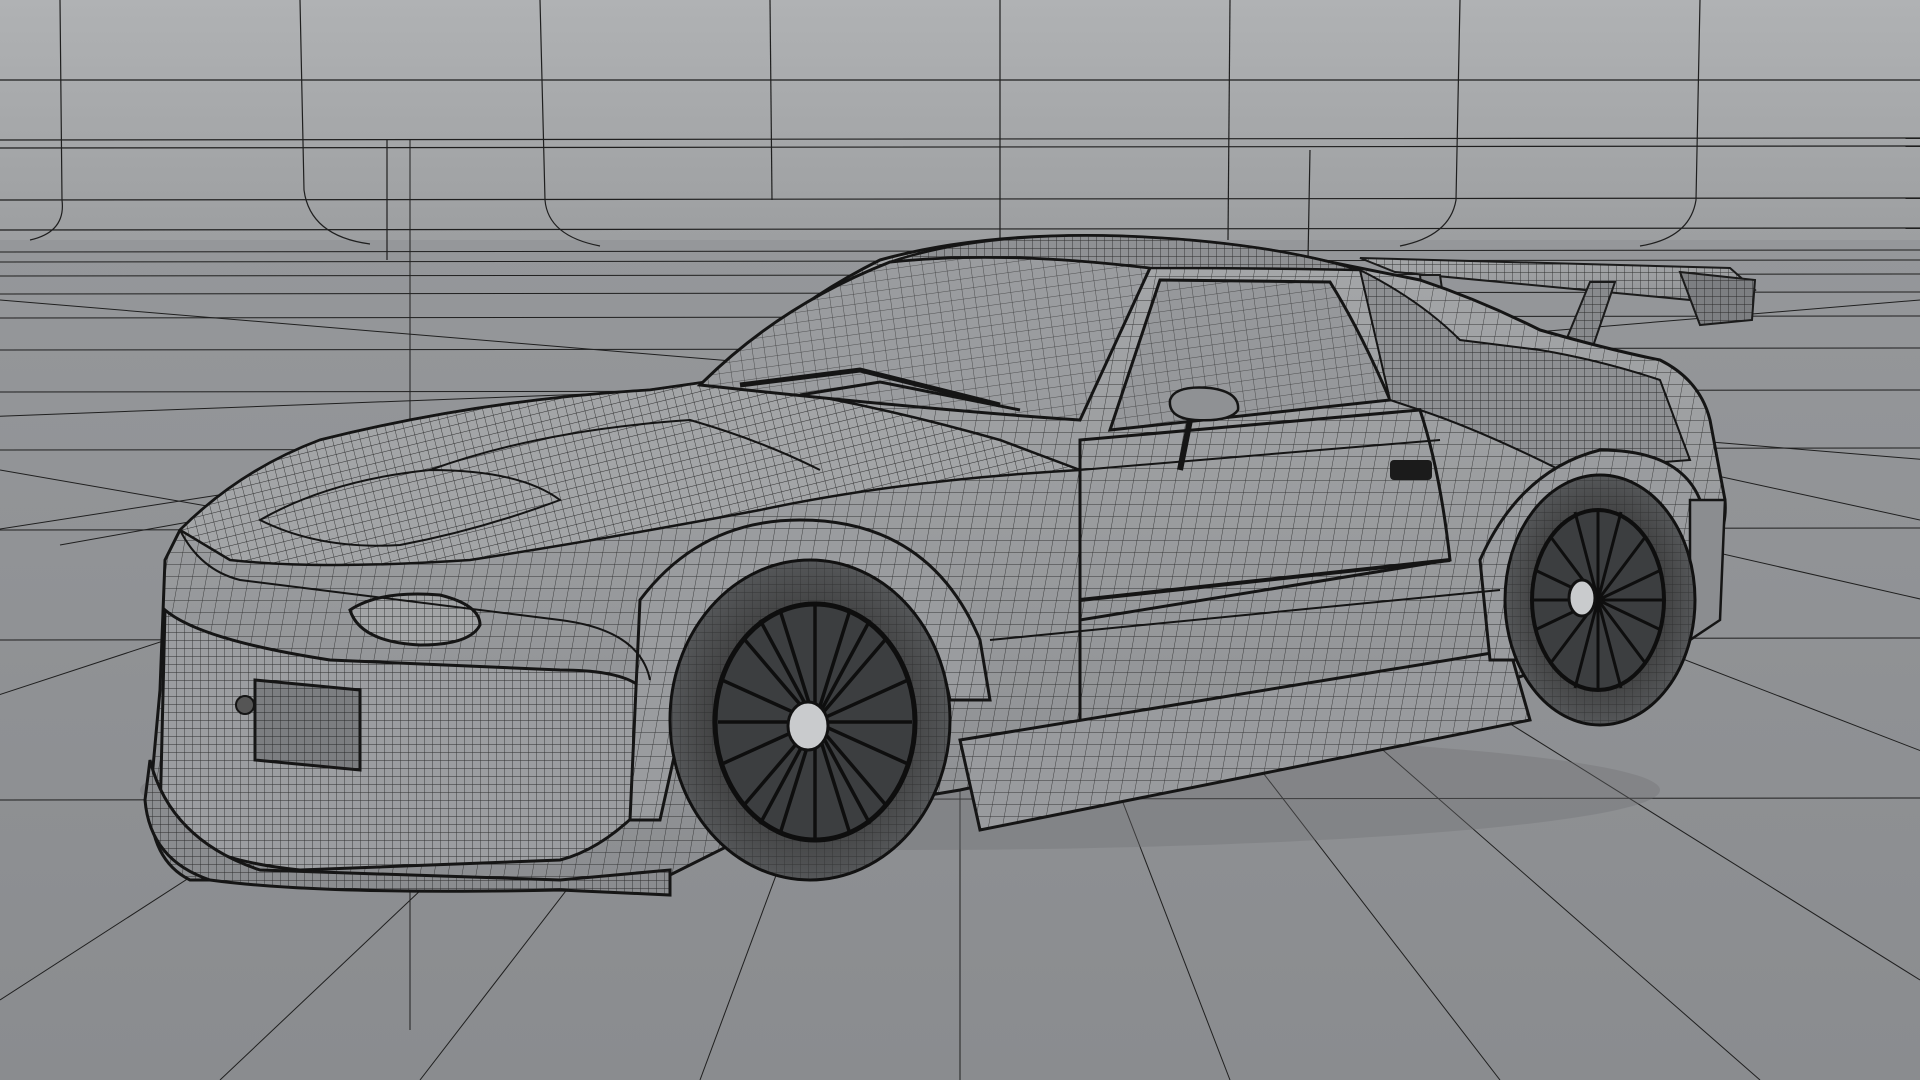 Image resolution: width=1920 pixels, height=1080 pixels. I want to click on door-handle, so click(1411, 470).